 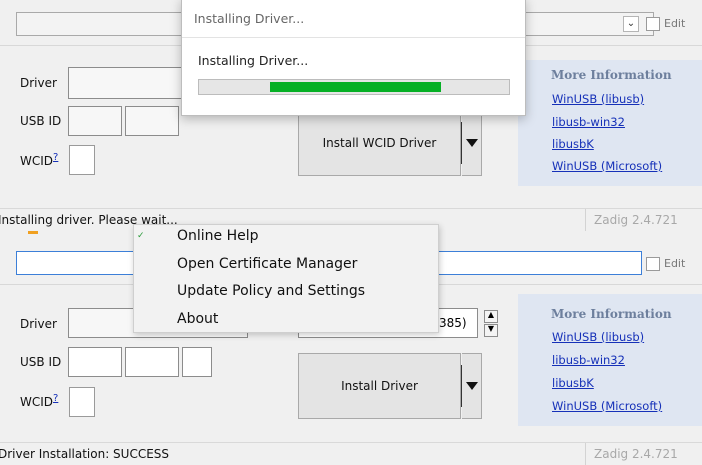 I want to click on spin-up-button: ▲, so click(x=491, y=316).